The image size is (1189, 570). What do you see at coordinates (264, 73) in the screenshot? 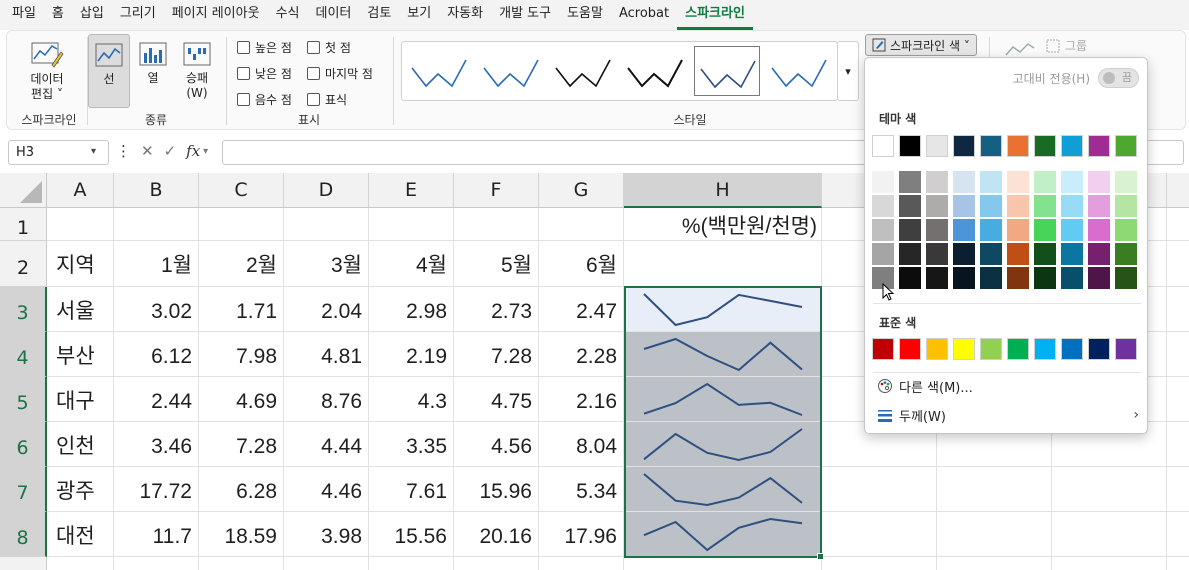
I see `checkbox-low-point: 낮은 점` at bounding box center [264, 73].